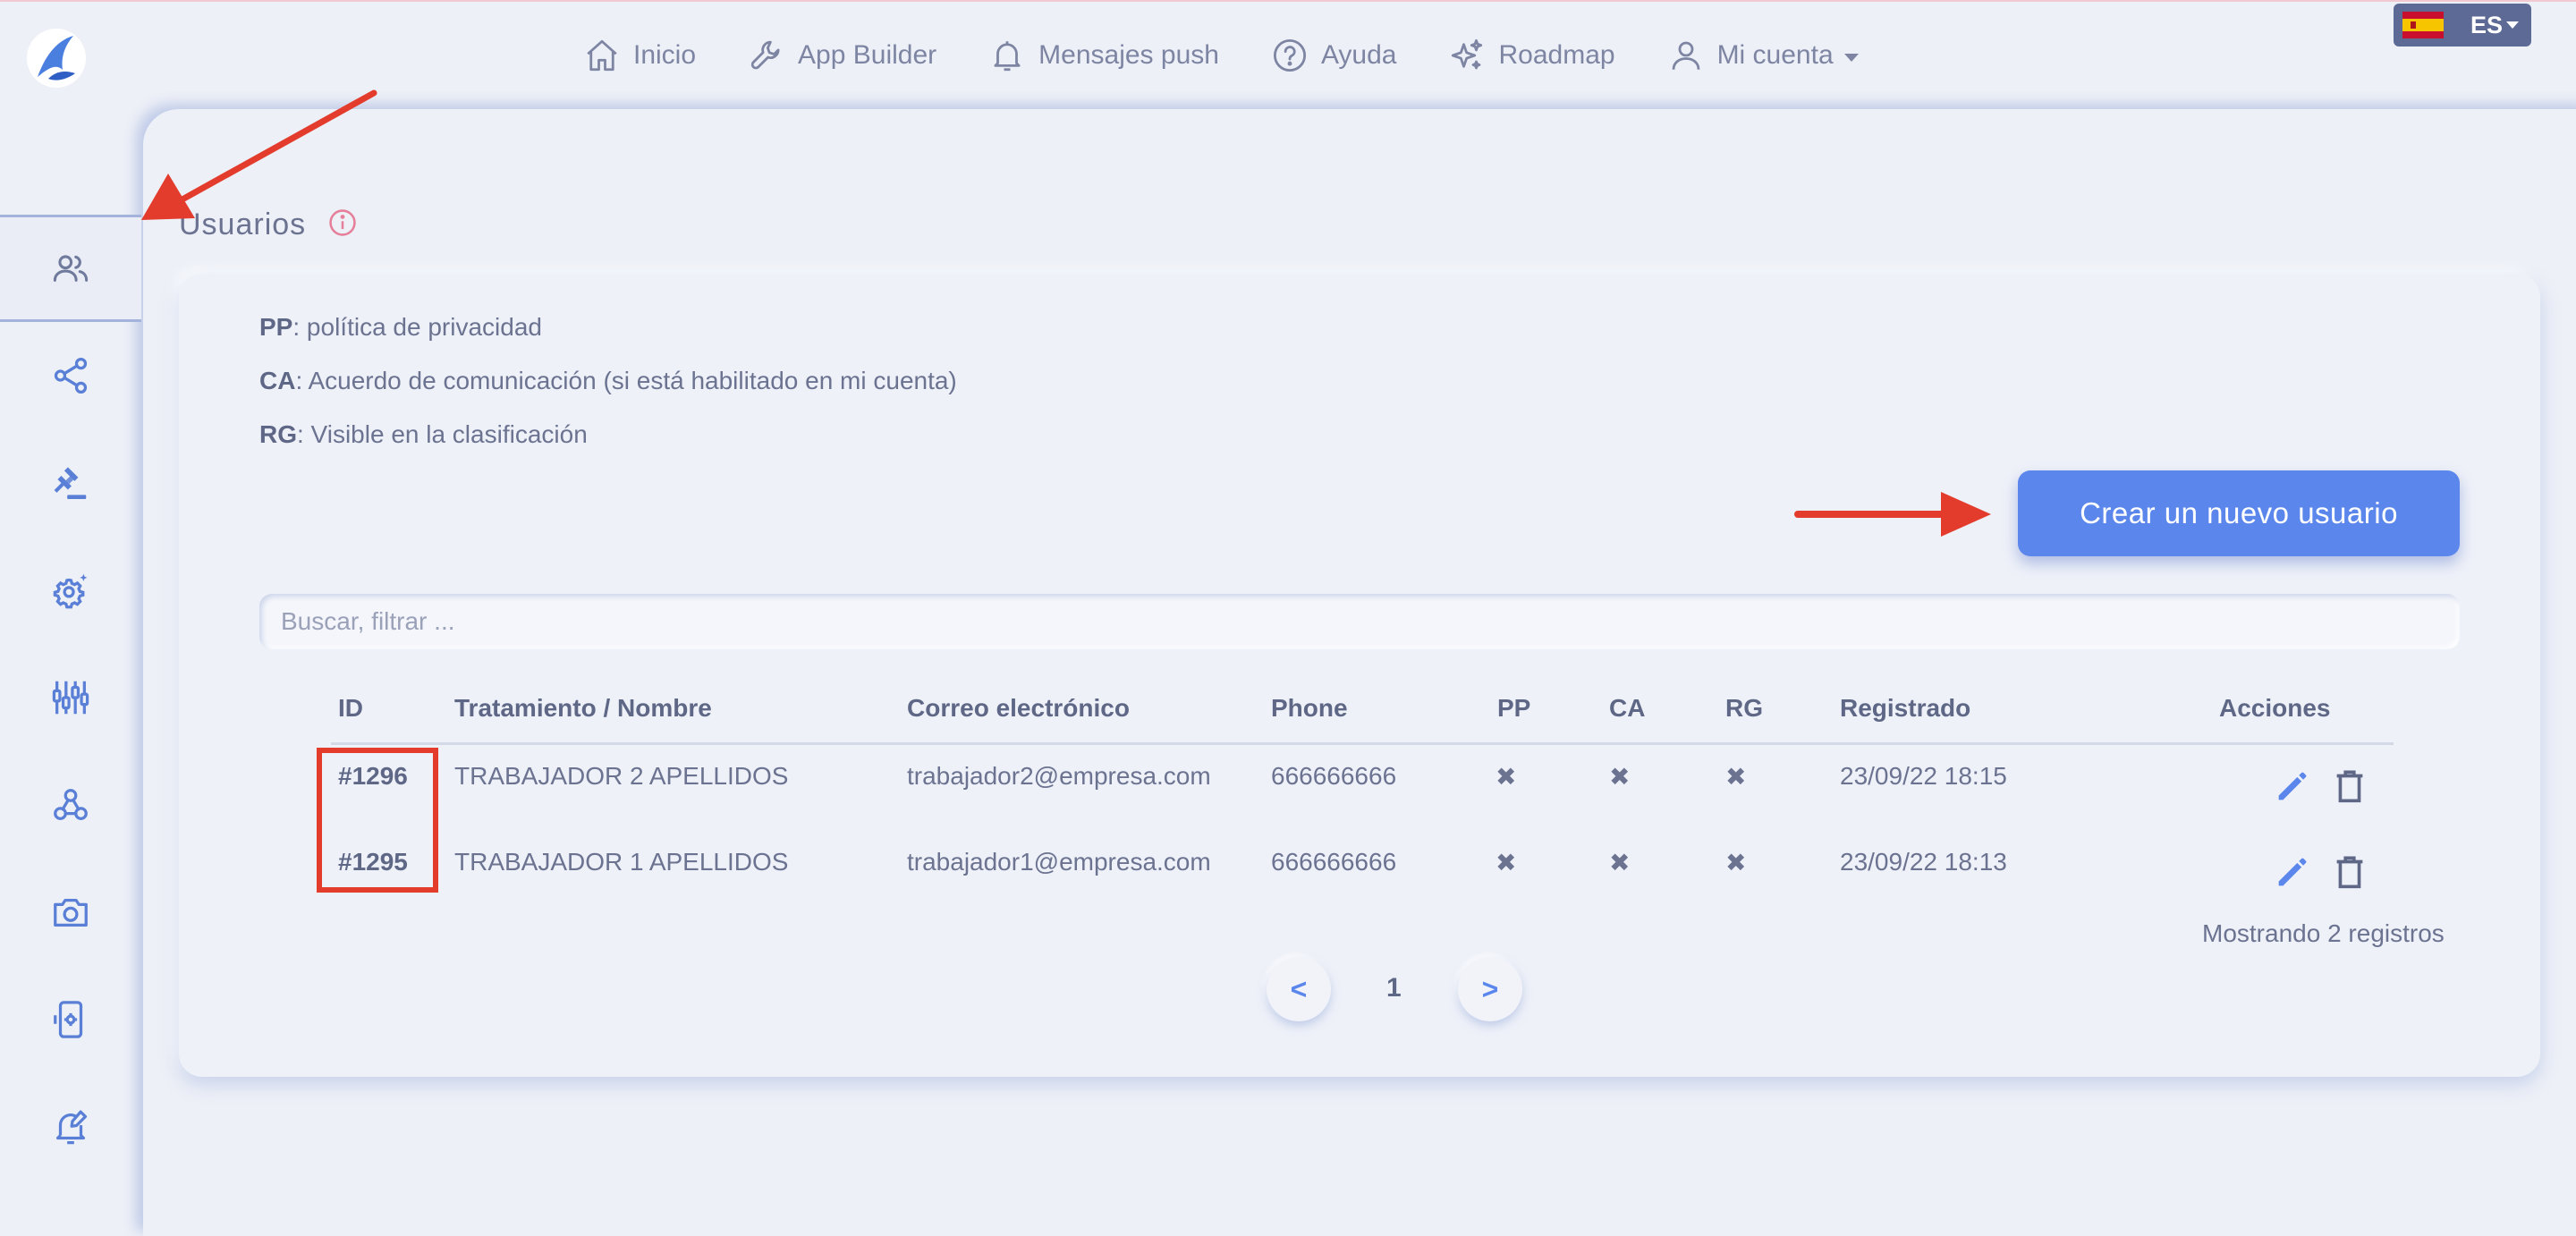  I want to click on records-count: Mostrando 2 registros, so click(2323, 933).